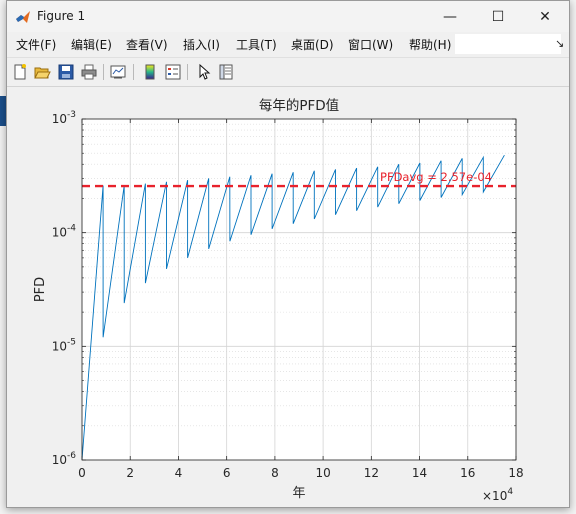 Image resolution: width=576 pixels, height=514 pixels. I want to click on y-tick-label: 10-5, so click(64, 345).